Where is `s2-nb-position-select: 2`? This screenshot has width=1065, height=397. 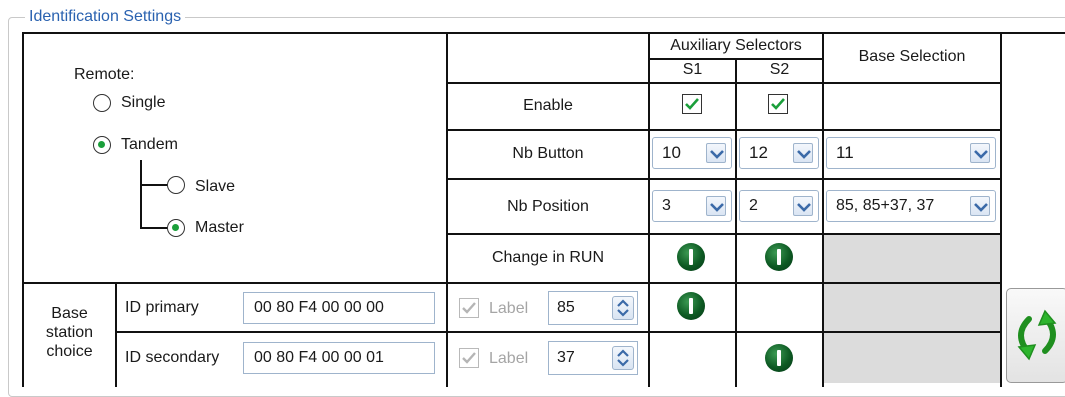
s2-nb-position-select: 2 is located at coordinates (779, 206).